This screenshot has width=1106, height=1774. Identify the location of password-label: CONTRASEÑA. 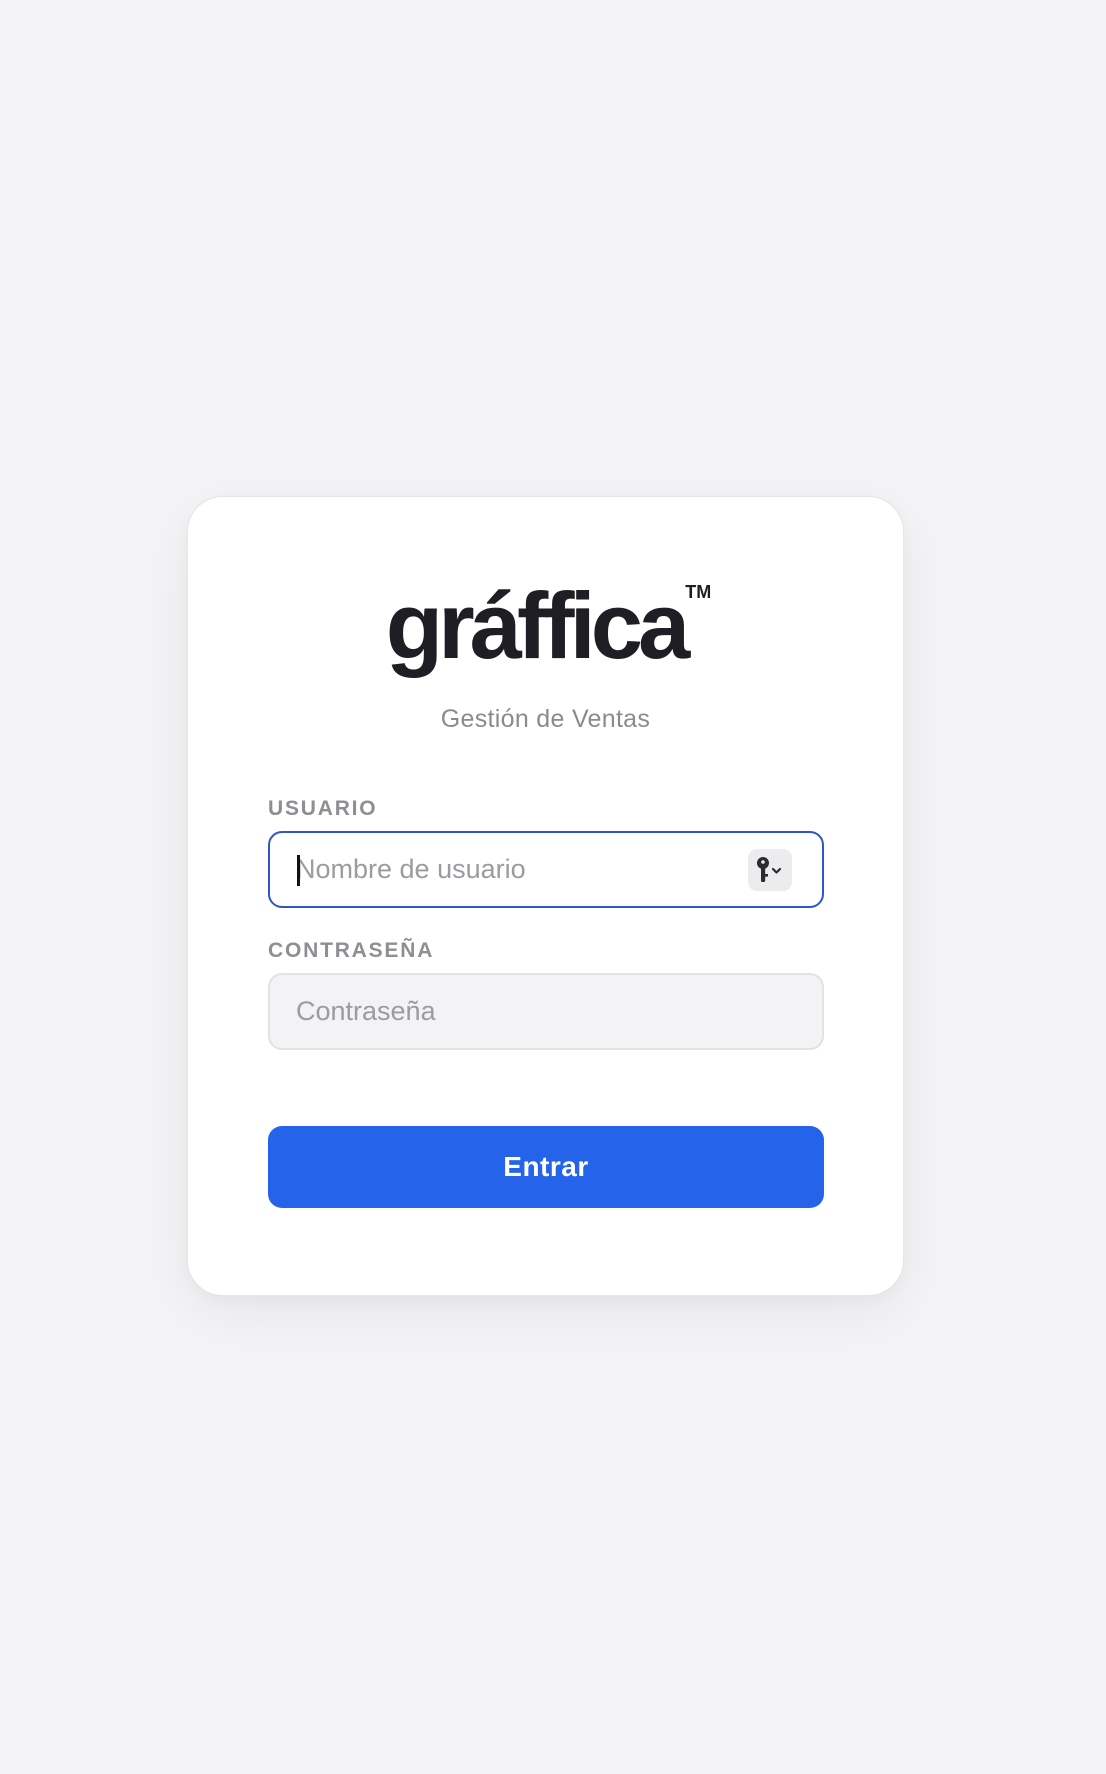
(351, 950).